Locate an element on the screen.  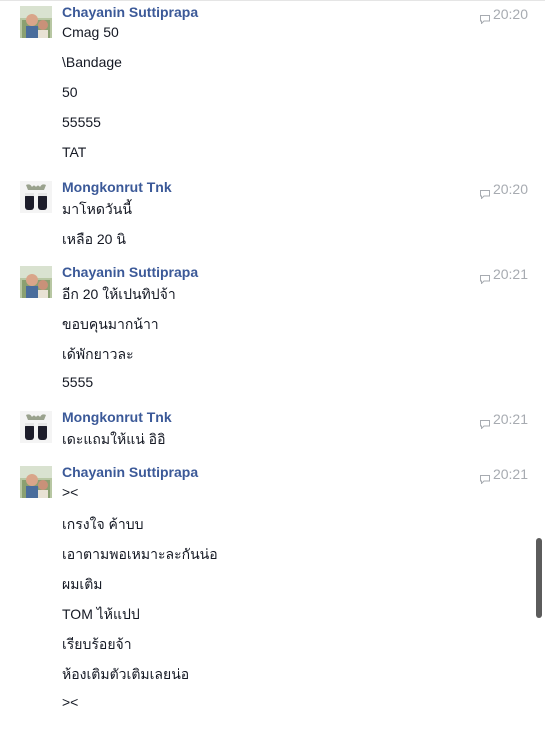
top-border is located at coordinates (272, 0).